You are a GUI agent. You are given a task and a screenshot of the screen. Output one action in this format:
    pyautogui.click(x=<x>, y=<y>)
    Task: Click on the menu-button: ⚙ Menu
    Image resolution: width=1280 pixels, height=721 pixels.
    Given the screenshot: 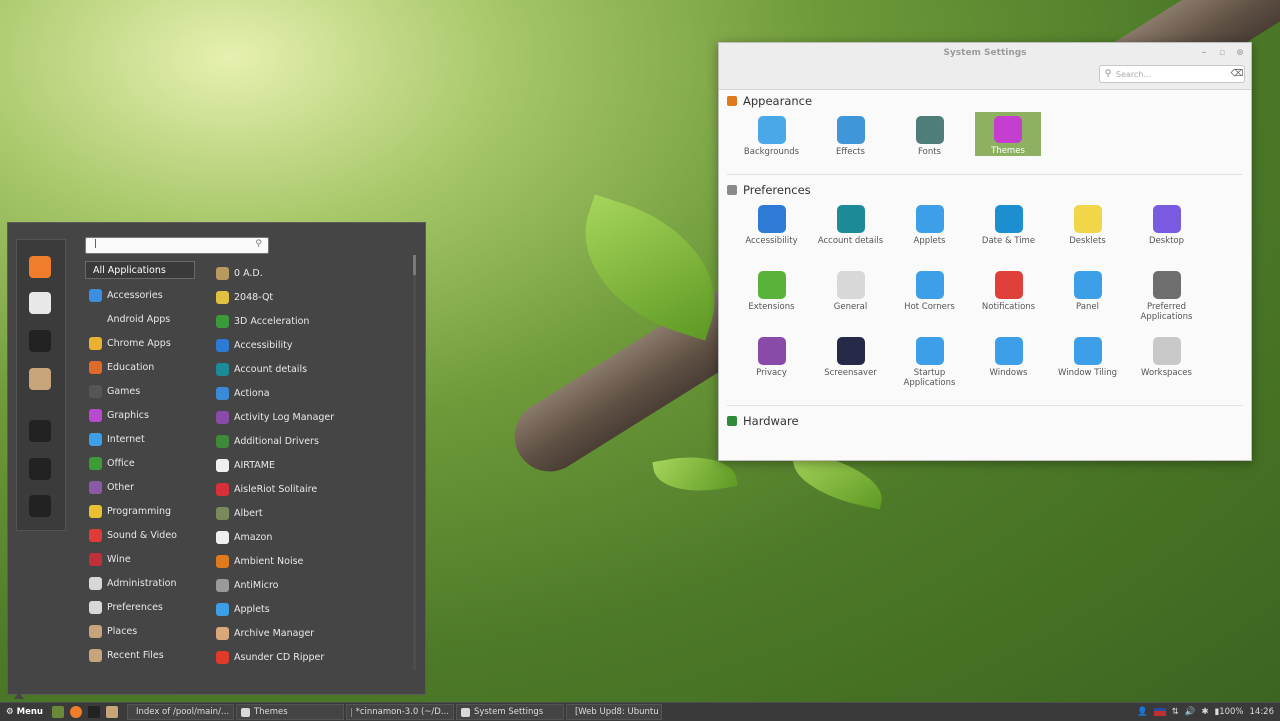 What is the action you would take?
    pyautogui.click(x=24, y=712)
    